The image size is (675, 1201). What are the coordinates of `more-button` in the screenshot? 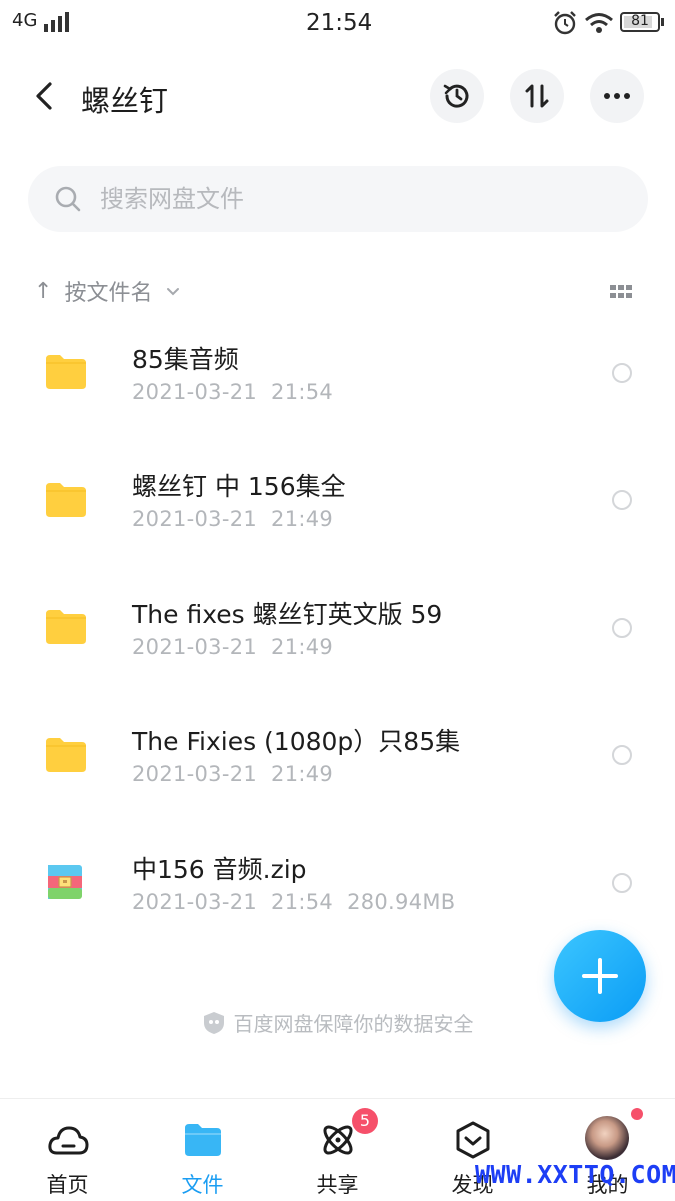 It's located at (617, 96).